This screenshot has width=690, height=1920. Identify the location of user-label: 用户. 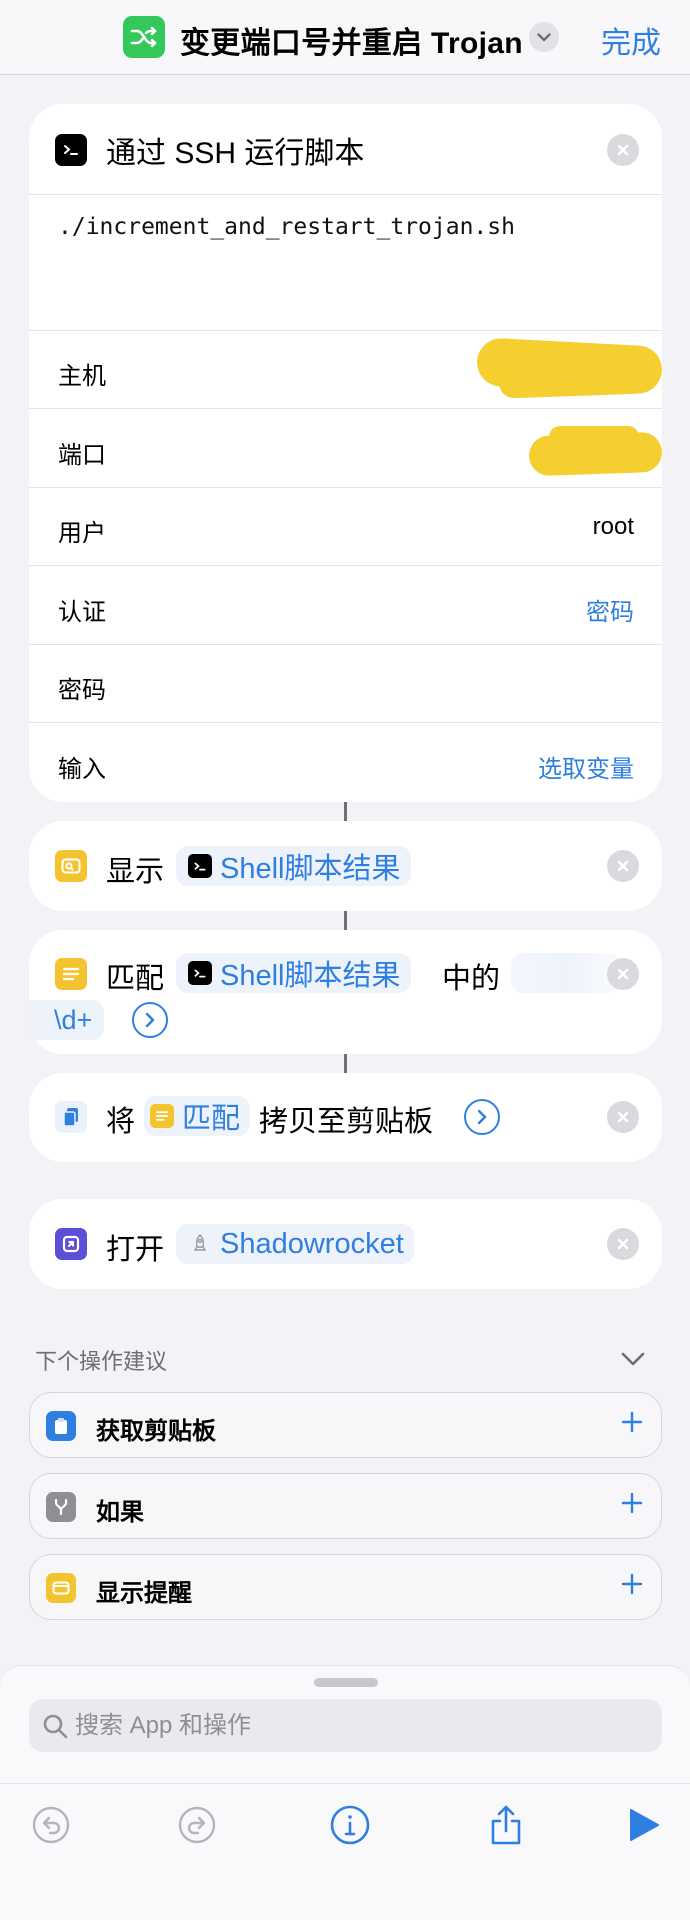
(82, 533).